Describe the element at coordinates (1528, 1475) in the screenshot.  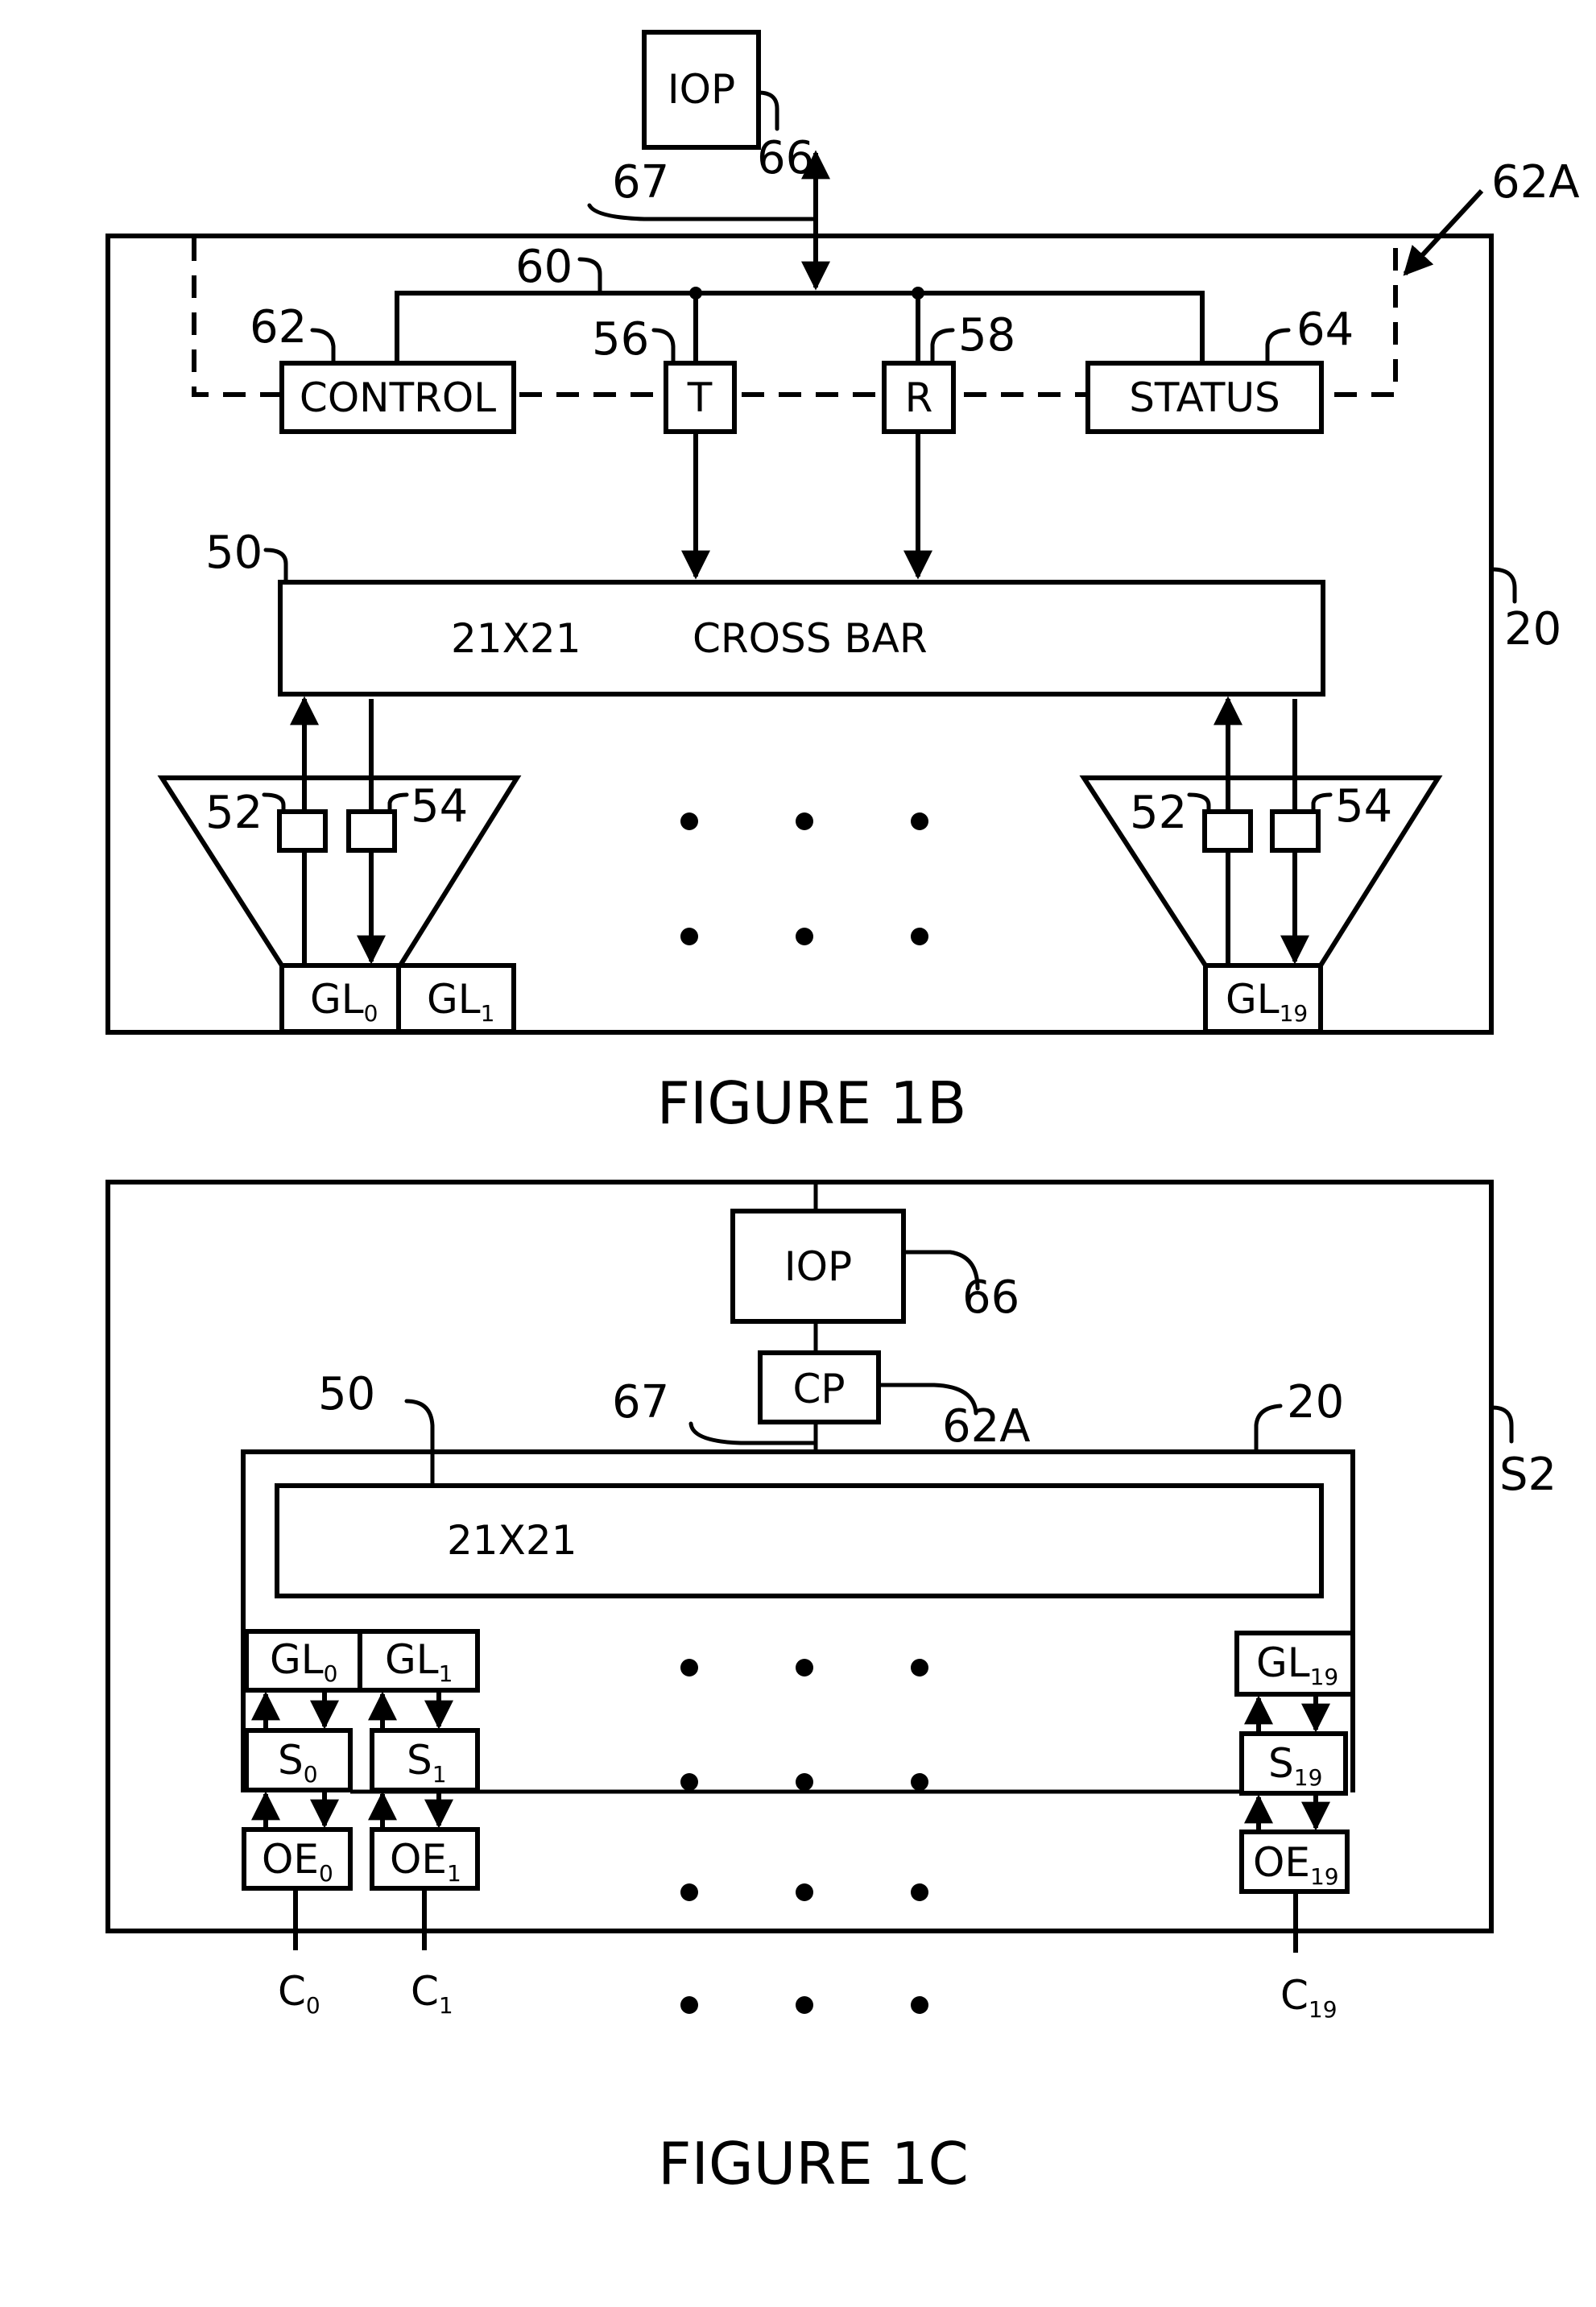
I see `ref-s2: S2` at that location.